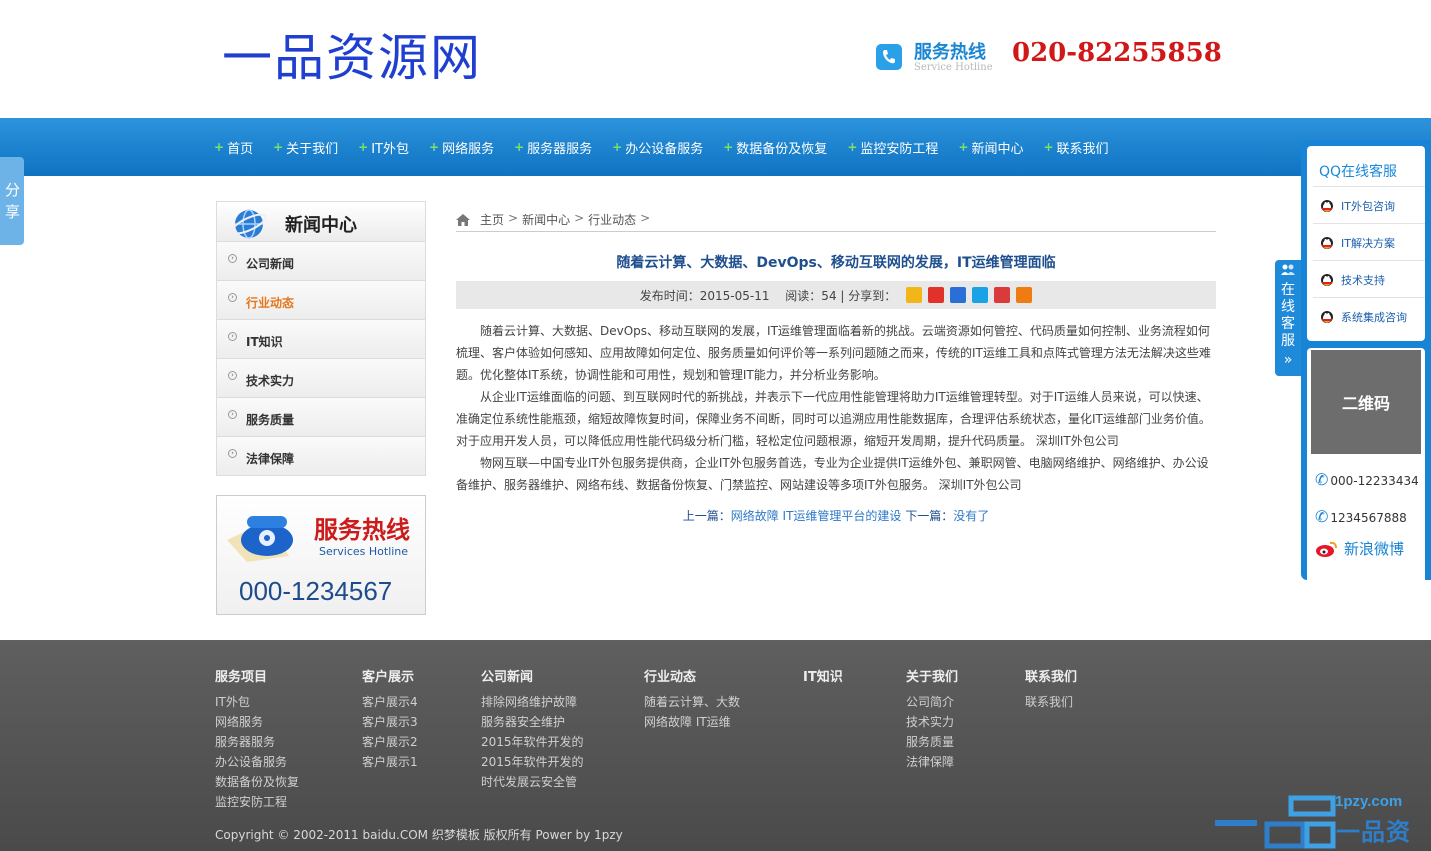 The height and width of the screenshot is (851, 1431). What do you see at coordinates (1369, 204) in the screenshot?
I see `qq-item: IT外包咨询` at bounding box center [1369, 204].